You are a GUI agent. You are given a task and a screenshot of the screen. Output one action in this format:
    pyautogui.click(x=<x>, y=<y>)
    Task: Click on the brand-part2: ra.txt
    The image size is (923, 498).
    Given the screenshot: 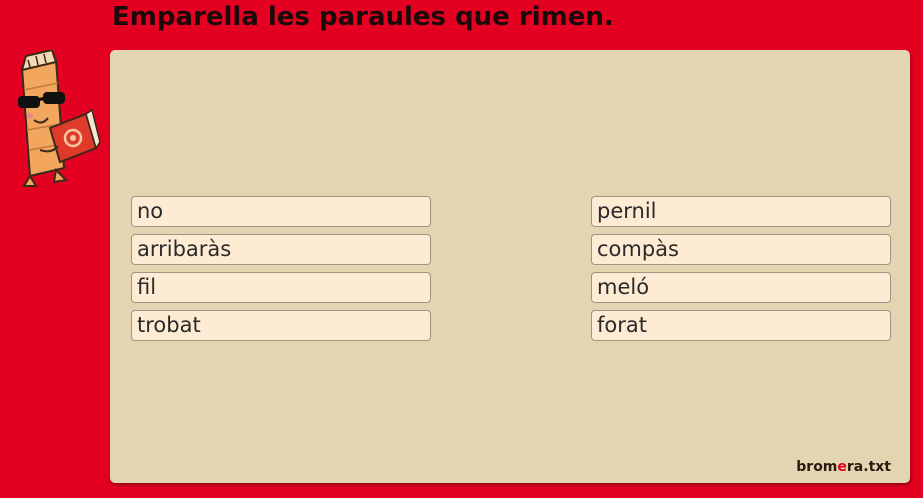 What is the action you would take?
    pyautogui.click(x=868, y=467)
    